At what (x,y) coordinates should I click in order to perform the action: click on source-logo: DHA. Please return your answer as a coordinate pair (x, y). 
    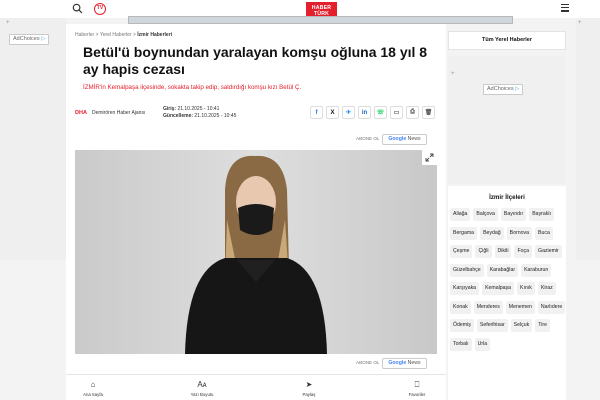
    Looking at the image, I should click on (81, 113).